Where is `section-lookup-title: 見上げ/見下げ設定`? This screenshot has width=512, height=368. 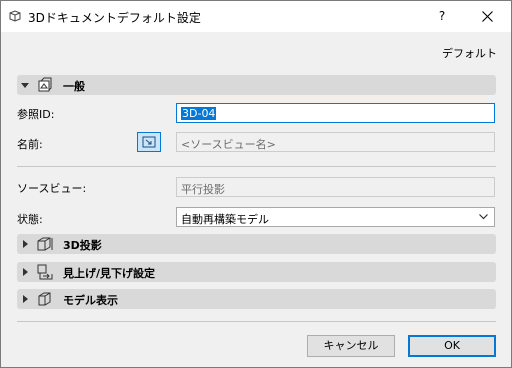 section-lookup-title: 見上げ/見下げ設定 is located at coordinates (109, 273).